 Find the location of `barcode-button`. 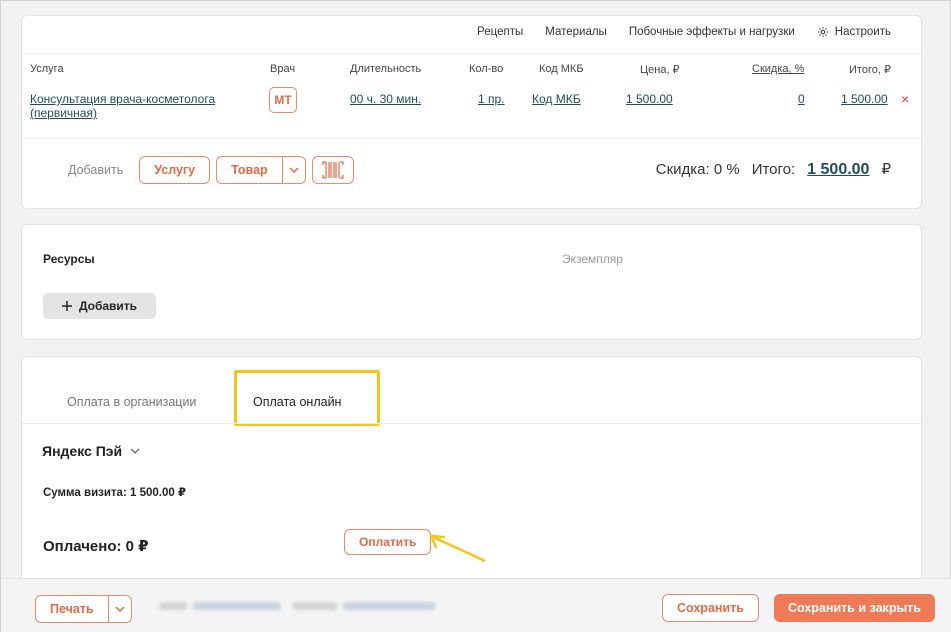

barcode-button is located at coordinates (332, 170).